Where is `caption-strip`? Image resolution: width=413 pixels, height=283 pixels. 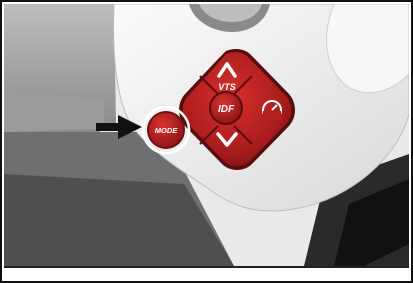
caption-strip is located at coordinates (206, 273).